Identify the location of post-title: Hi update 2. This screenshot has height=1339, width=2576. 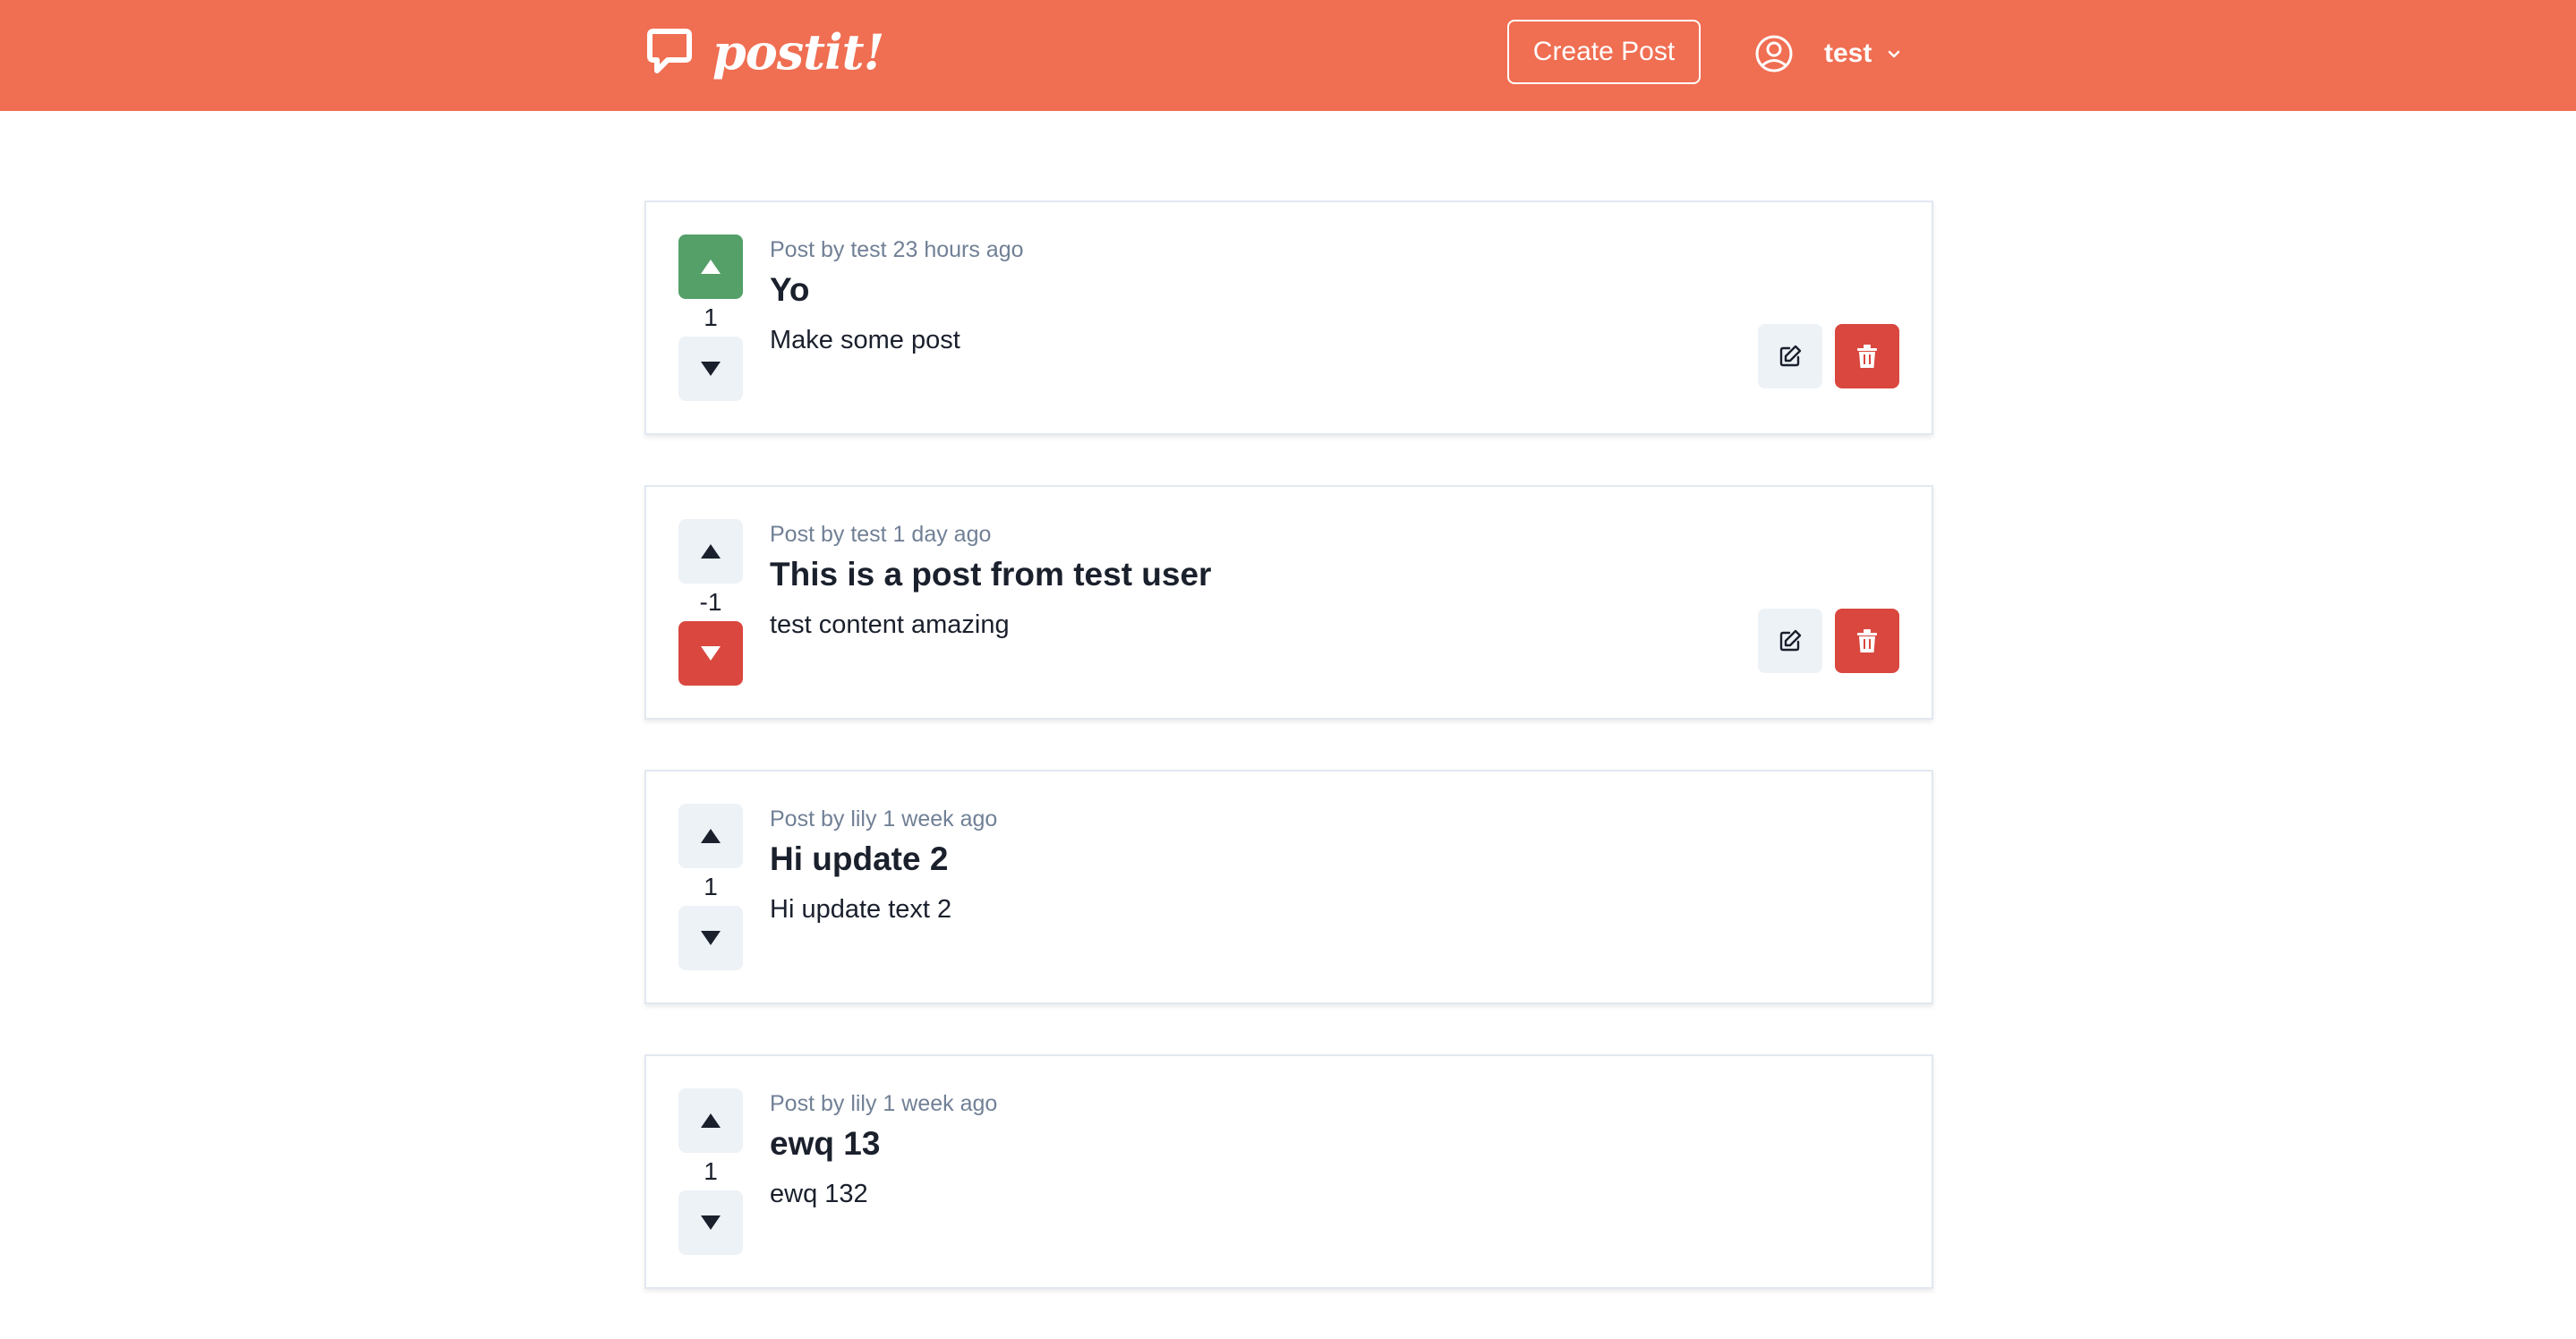
(1262, 859).